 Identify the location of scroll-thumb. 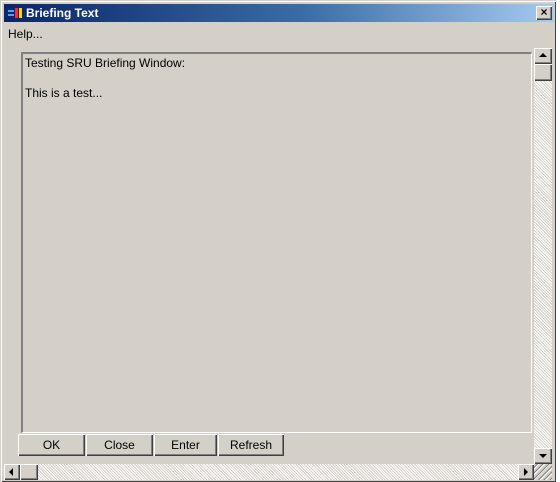
(543, 72).